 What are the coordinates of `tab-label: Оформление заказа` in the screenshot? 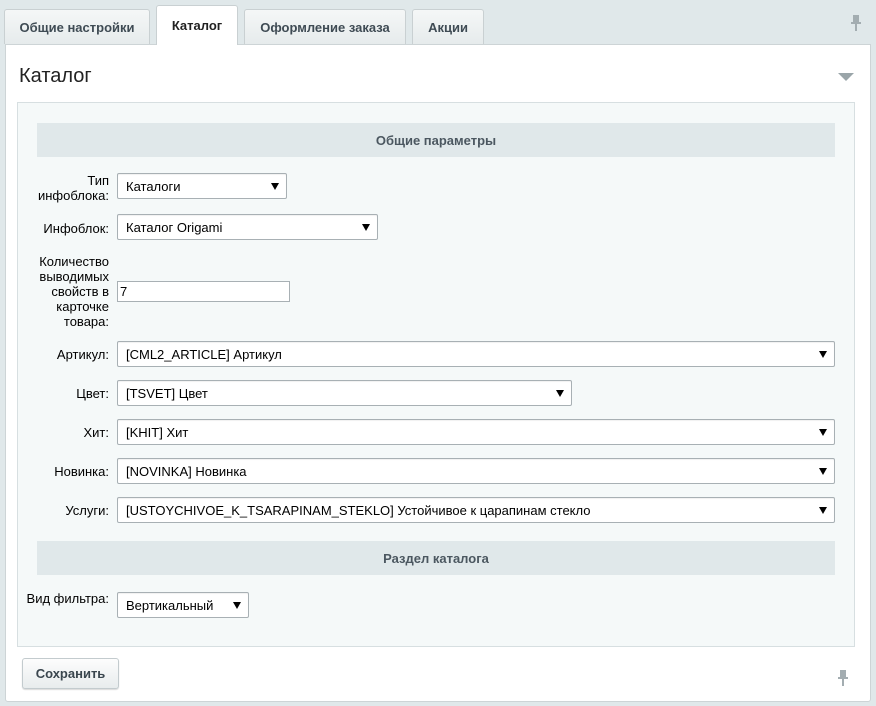 It's located at (325, 27).